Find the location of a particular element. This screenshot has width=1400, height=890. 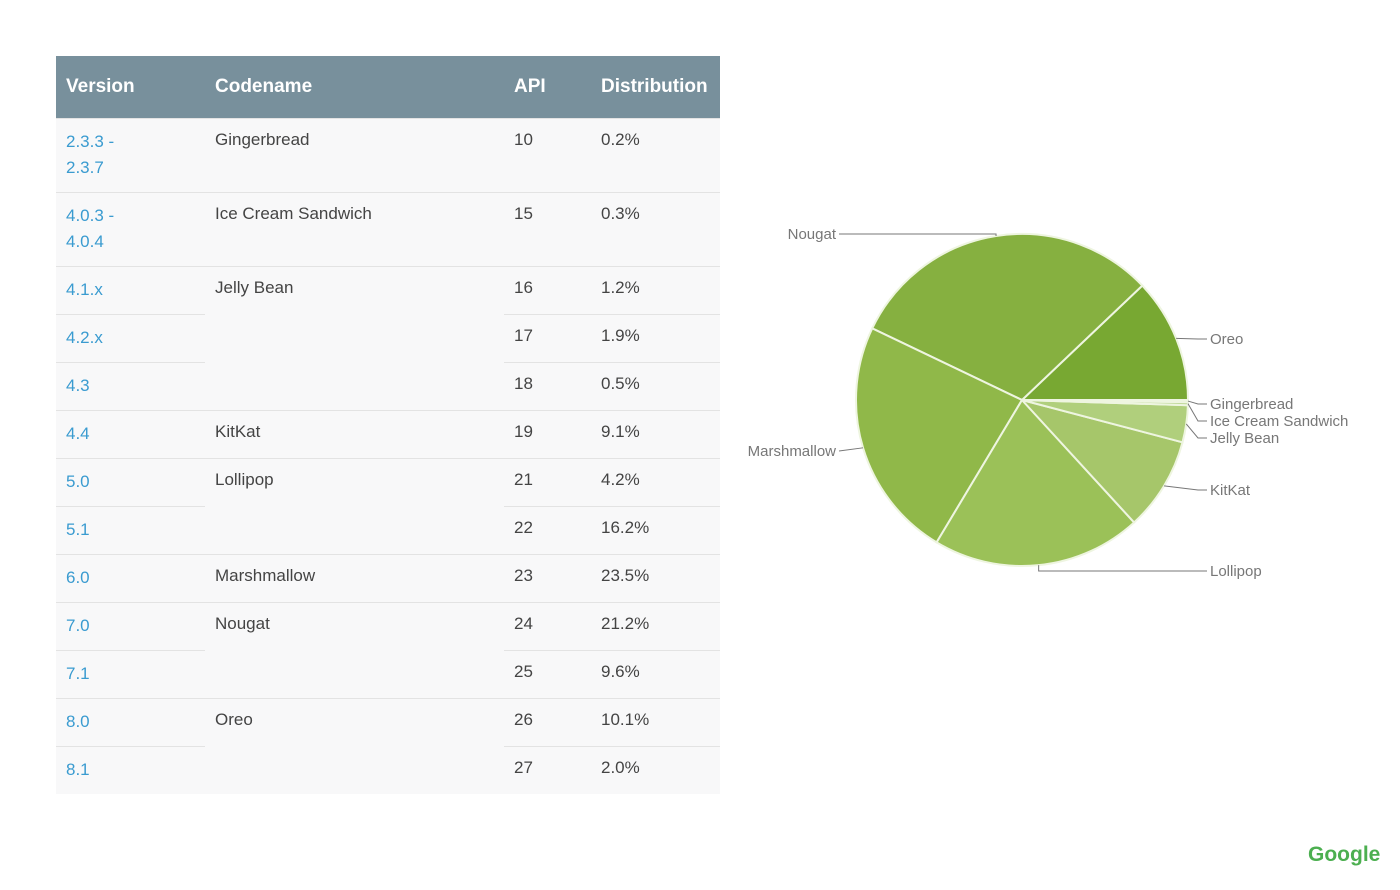

pie-label: KitKat is located at coordinates (1230, 490).